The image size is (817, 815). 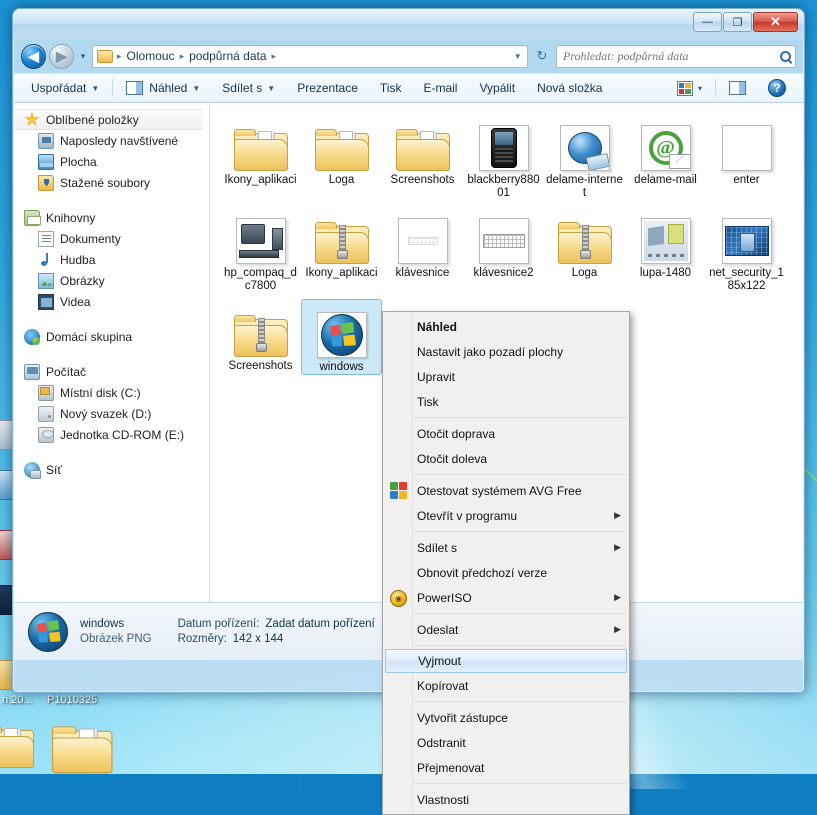 What do you see at coordinates (506, 490) in the screenshot?
I see `menu-item-scan-with-avg: Otestovat systémem AVG Free` at bounding box center [506, 490].